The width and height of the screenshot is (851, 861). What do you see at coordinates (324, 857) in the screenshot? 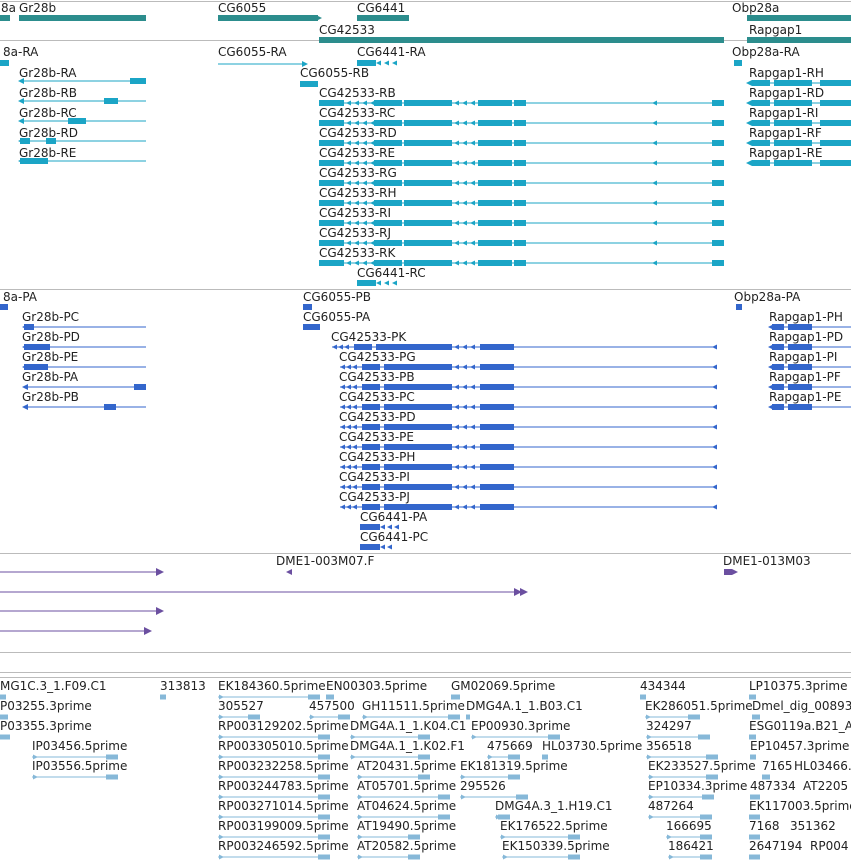
I see `est-48-exon` at bounding box center [324, 857].